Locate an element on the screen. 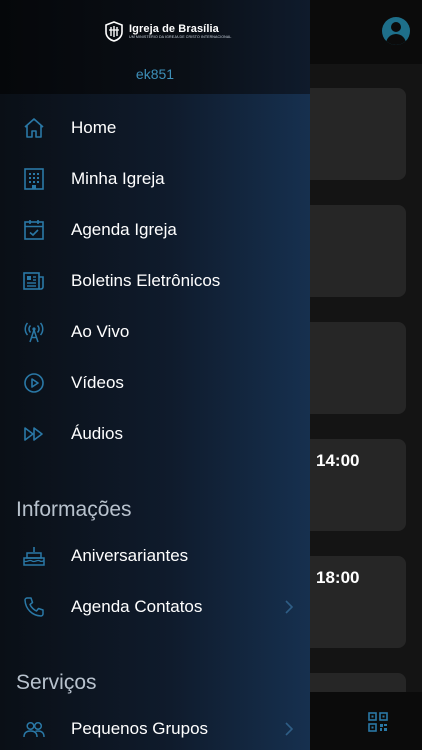 The height and width of the screenshot is (750, 422). username-label: ek851 is located at coordinates (155, 74).